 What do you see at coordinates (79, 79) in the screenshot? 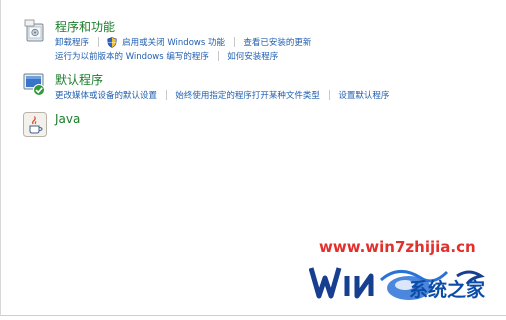
I see `default-programs-title: 默认程序` at bounding box center [79, 79].